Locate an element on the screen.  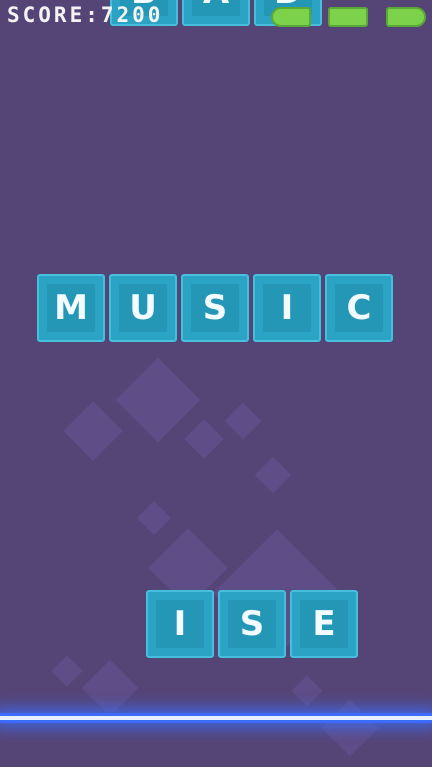
letter-tile: U is located at coordinates (143, 308).